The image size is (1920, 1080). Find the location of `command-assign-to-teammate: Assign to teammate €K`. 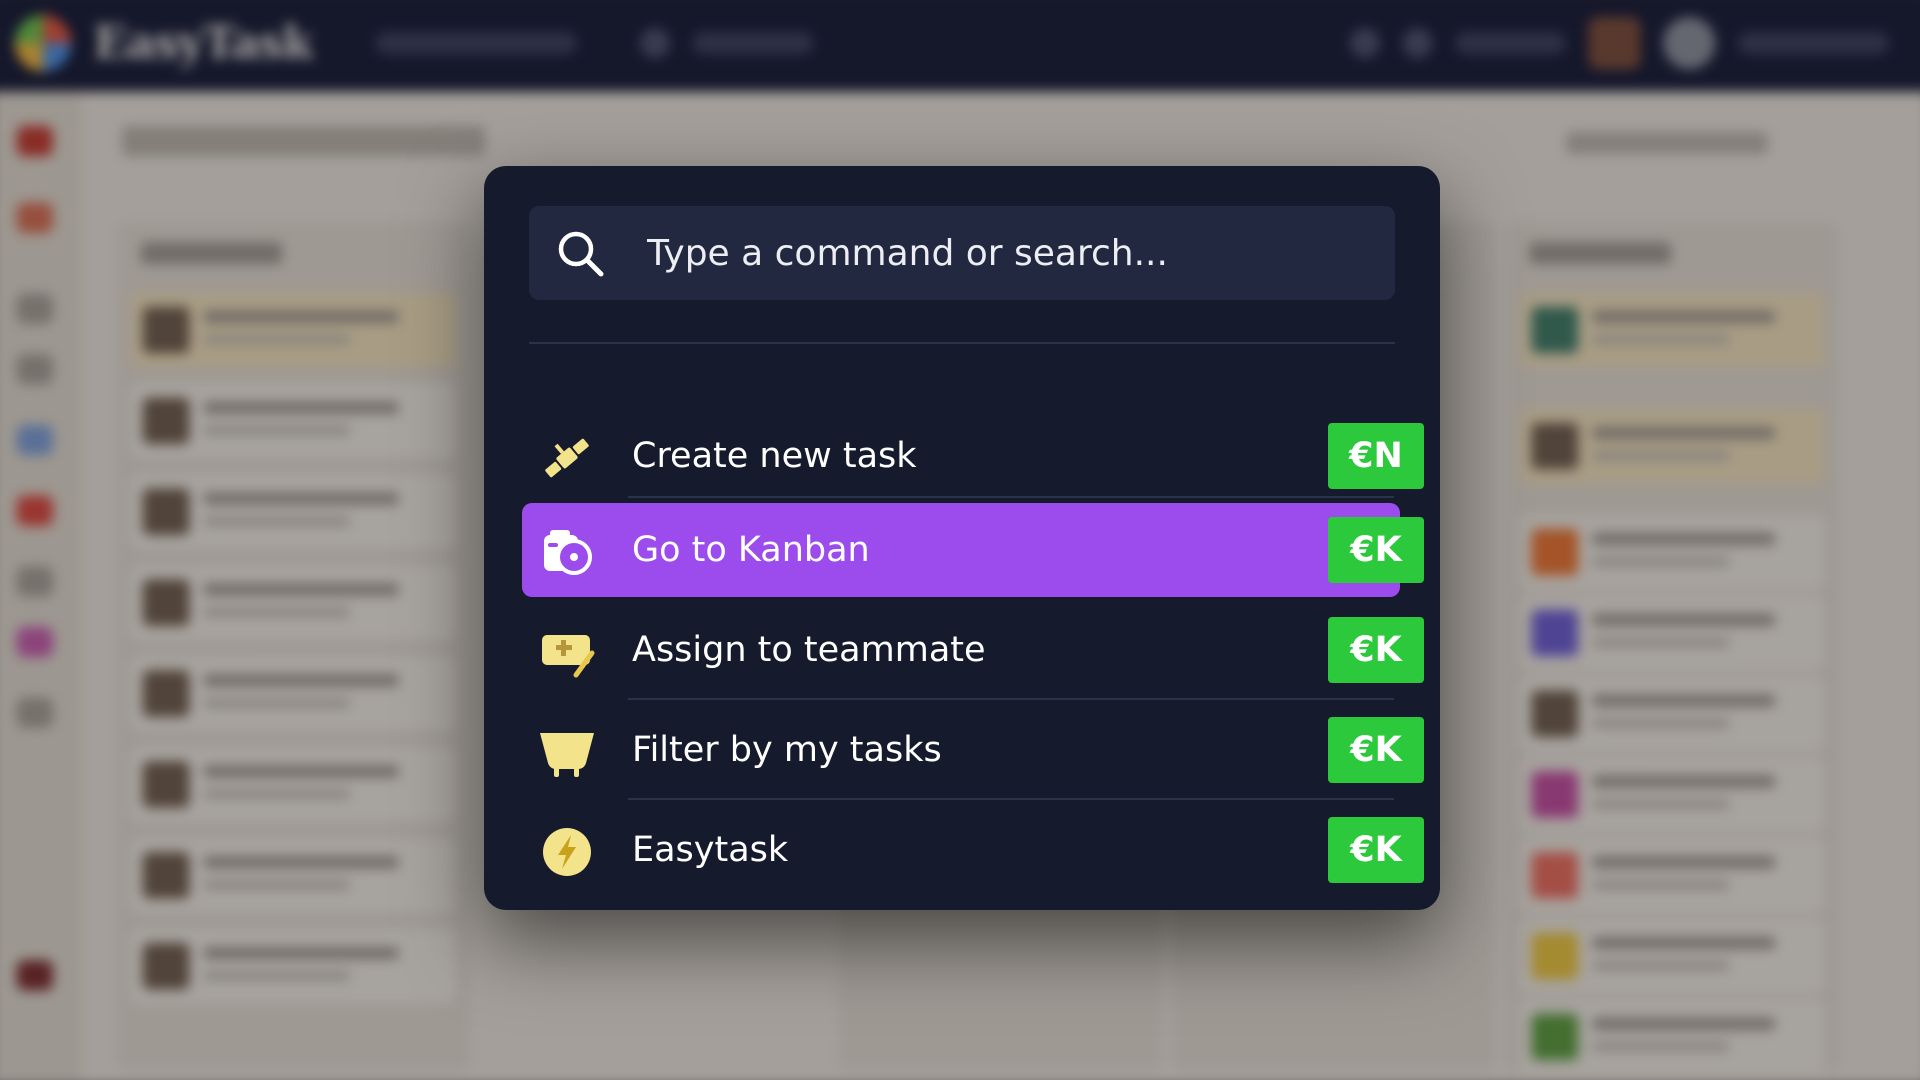

command-assign-to-teammate: Assign to teammate €K is located at coordinates (973, 650).